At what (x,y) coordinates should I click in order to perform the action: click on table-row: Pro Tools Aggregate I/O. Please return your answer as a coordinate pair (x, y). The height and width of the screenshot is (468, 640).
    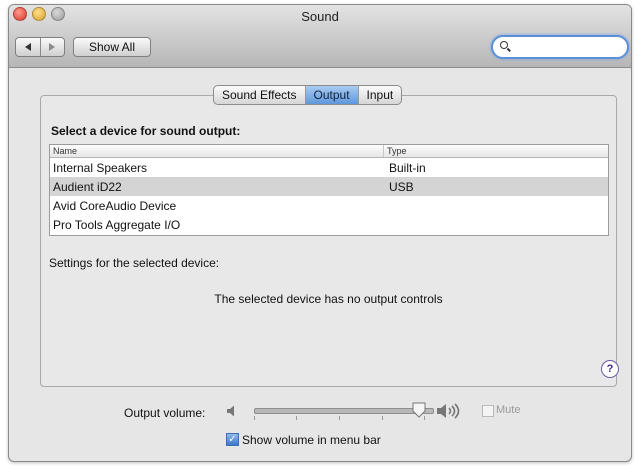
    Looking at the image, I should click on (329, 224).